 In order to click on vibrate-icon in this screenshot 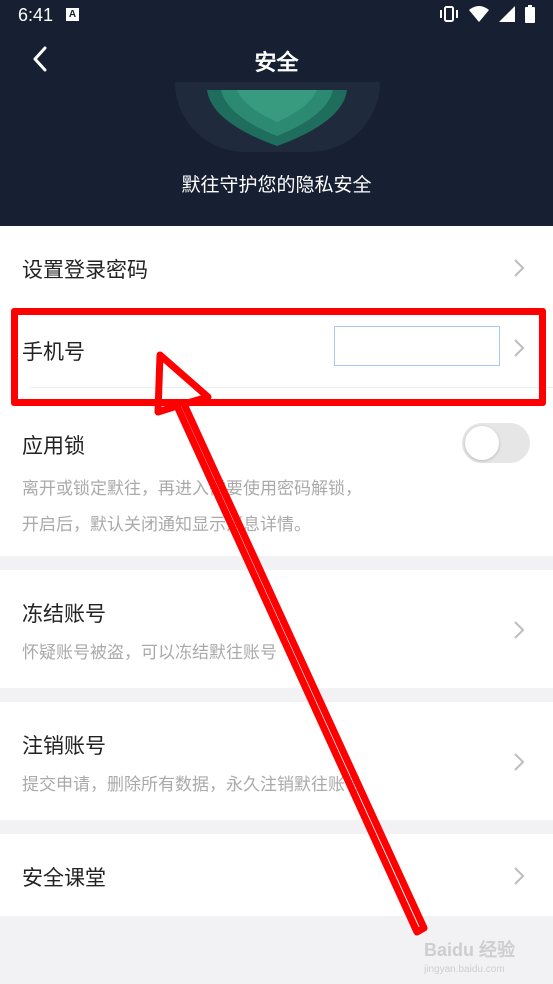, I will do `click(449, 14)`.